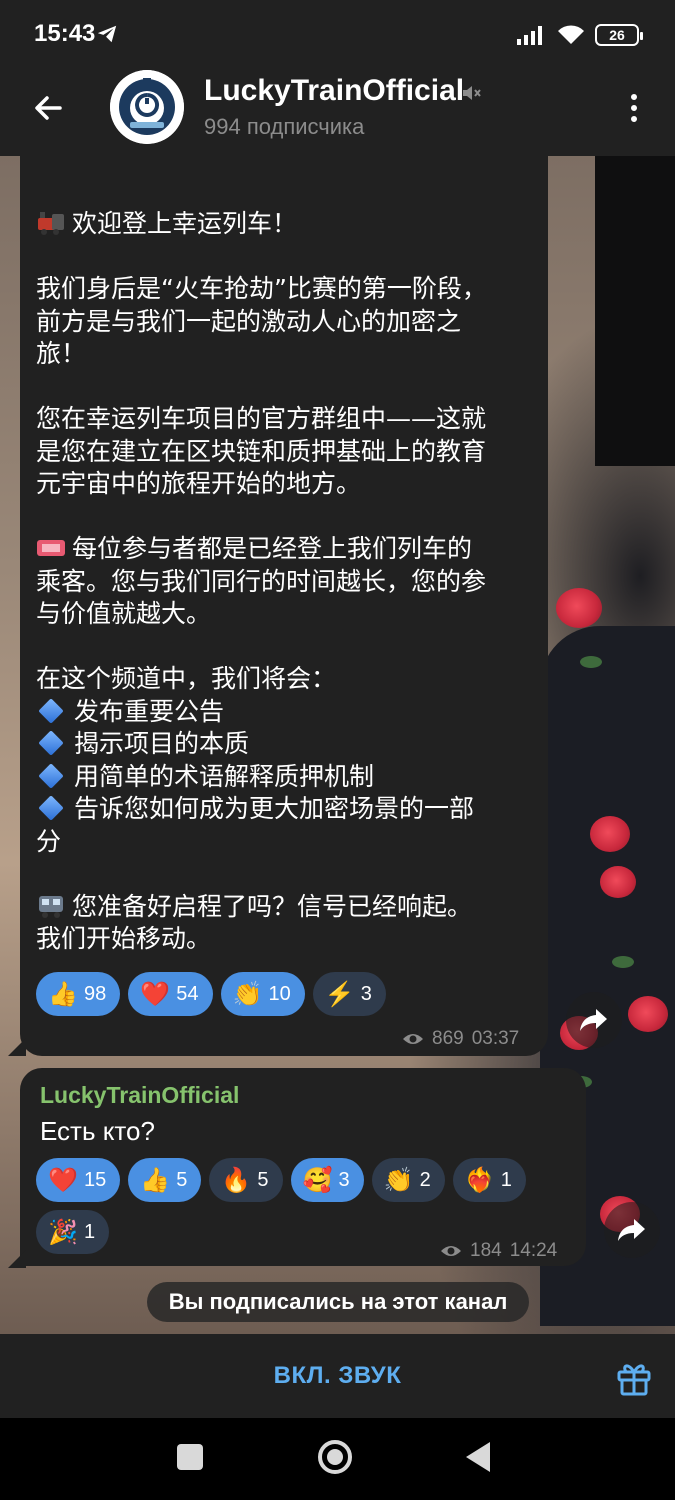 The height and width of the screenshot is (1500, 675). Describe the element at coordinates (448, 1038) in the screenshot. I see `view-count: 869` at that location.